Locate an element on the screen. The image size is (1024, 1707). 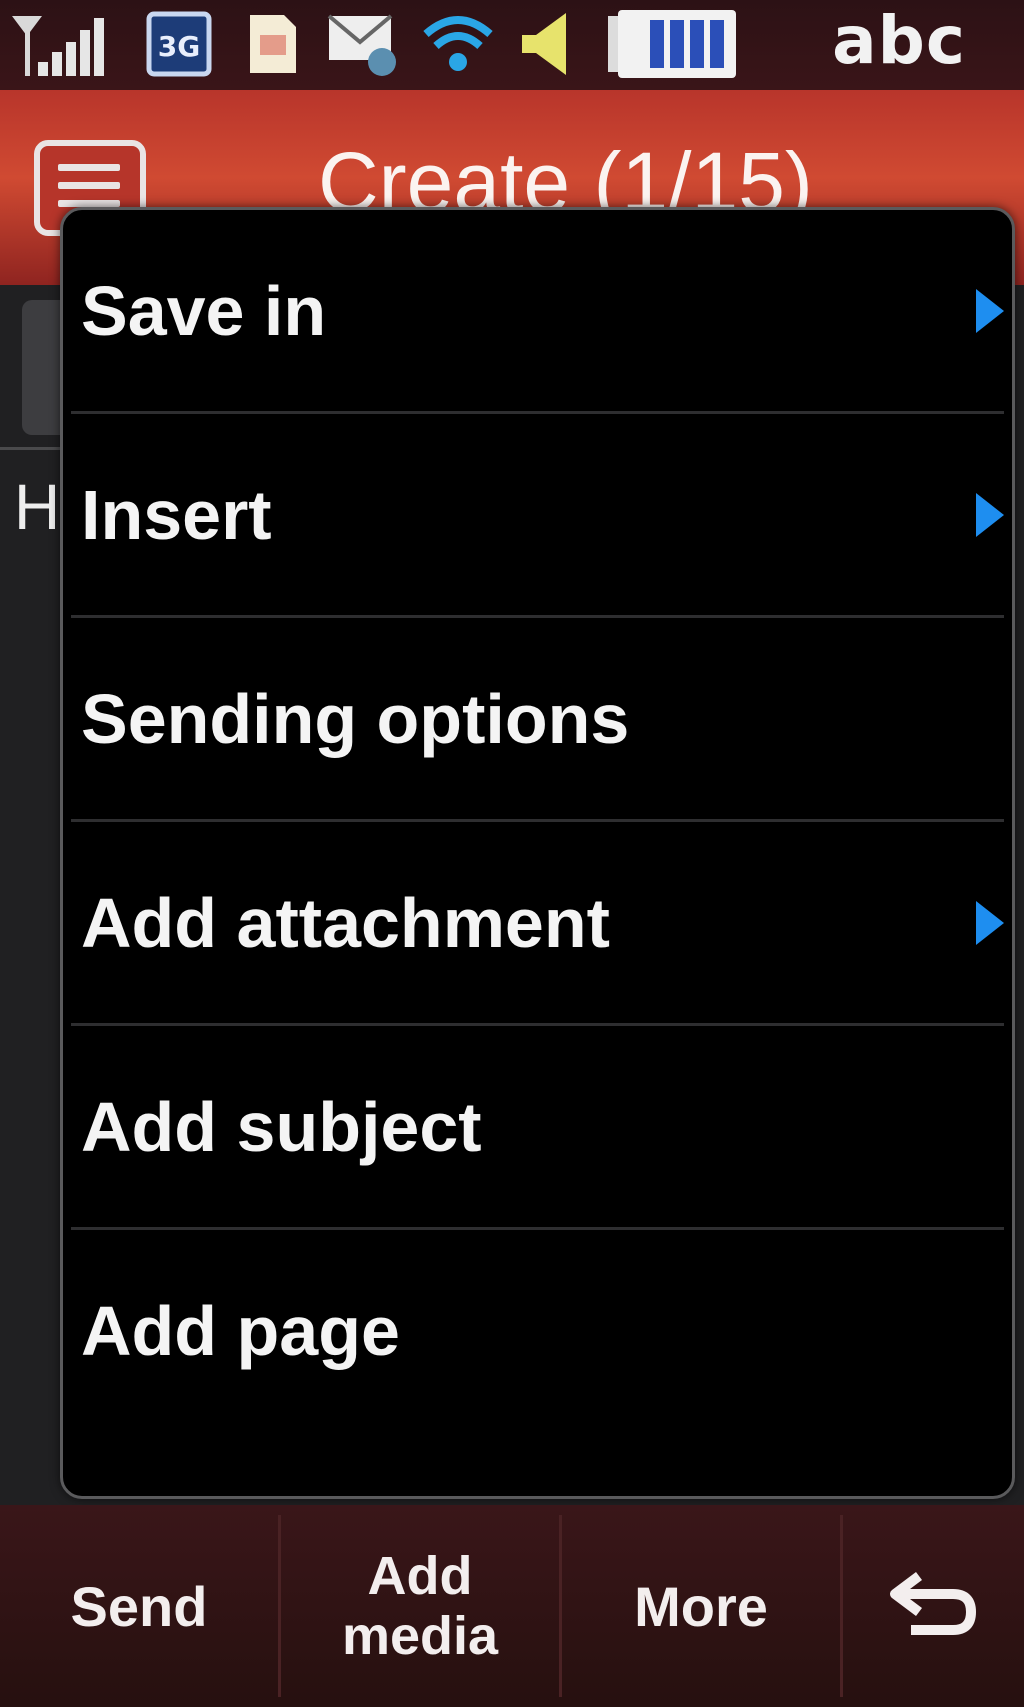
3g-icon: 3G is located at coordinates (179, 44).